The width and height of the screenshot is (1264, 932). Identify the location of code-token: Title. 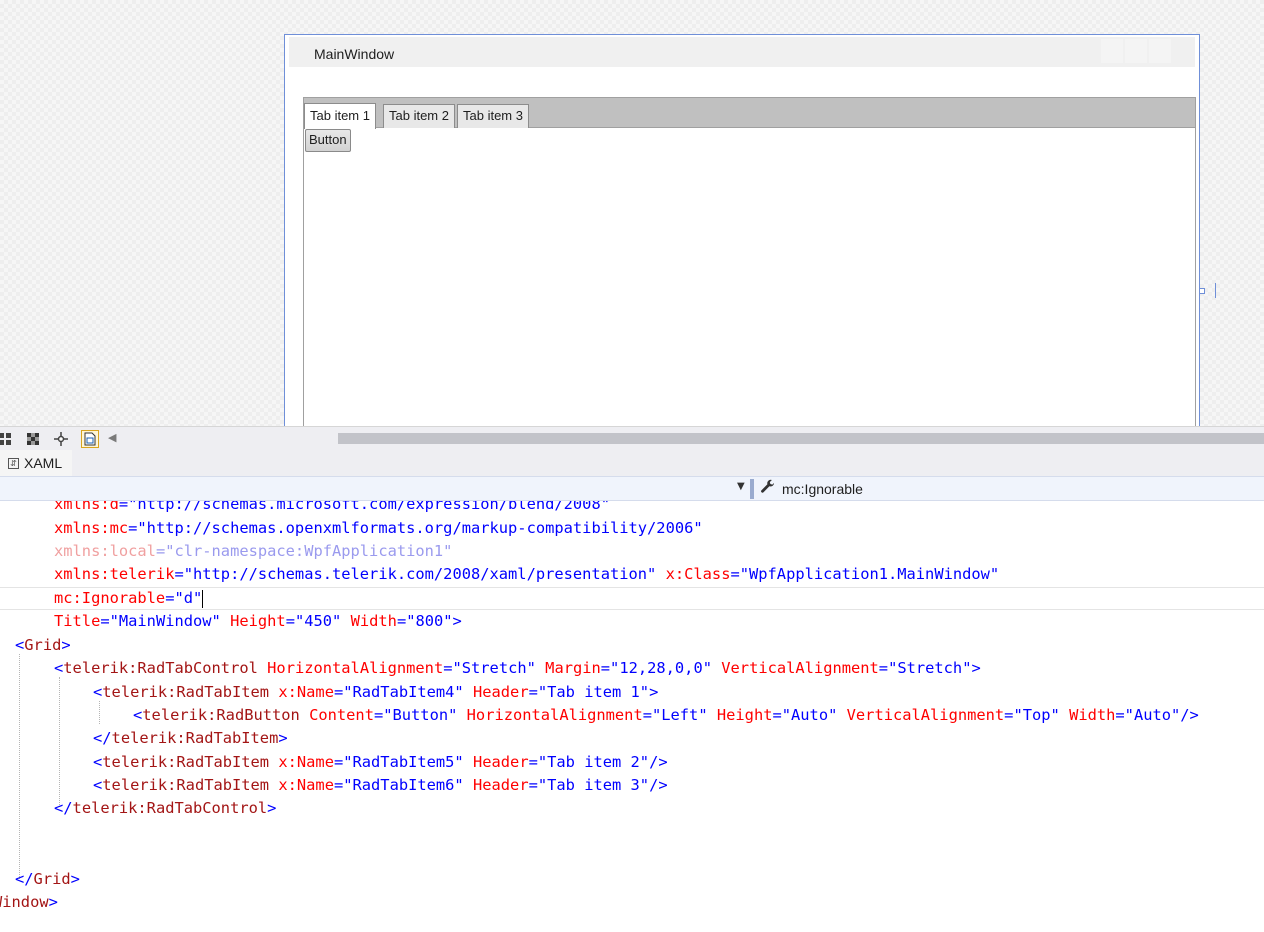
(77, 621).